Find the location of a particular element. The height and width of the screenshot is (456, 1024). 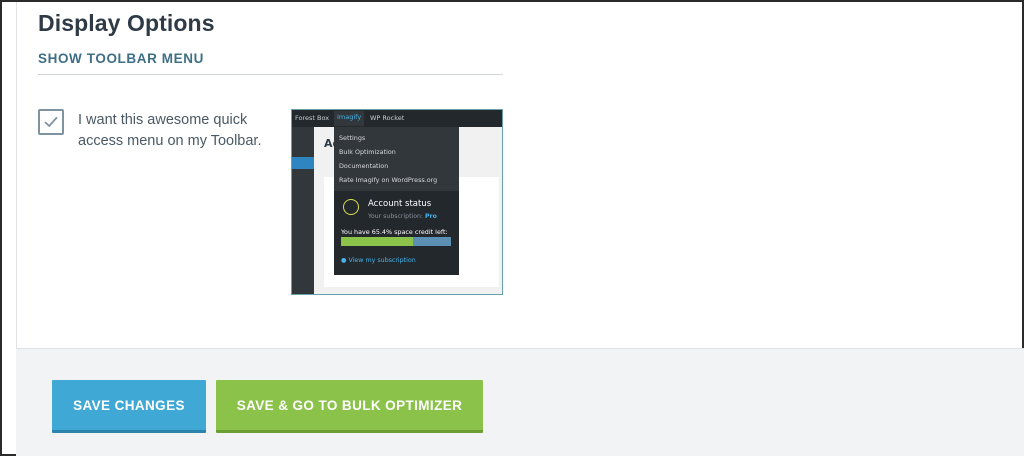

subsection-heading: SHOW TOOLBAR MENU is located at coordinates (121, 58).